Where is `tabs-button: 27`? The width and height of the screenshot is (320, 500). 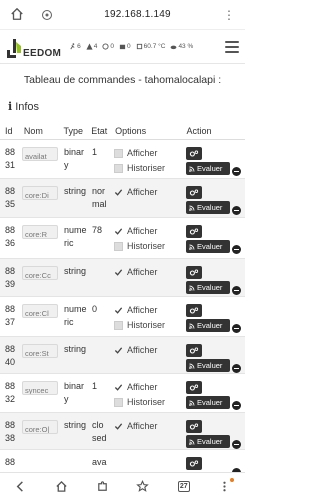 tabs-button: 27 is located at coordinates (184, 487).